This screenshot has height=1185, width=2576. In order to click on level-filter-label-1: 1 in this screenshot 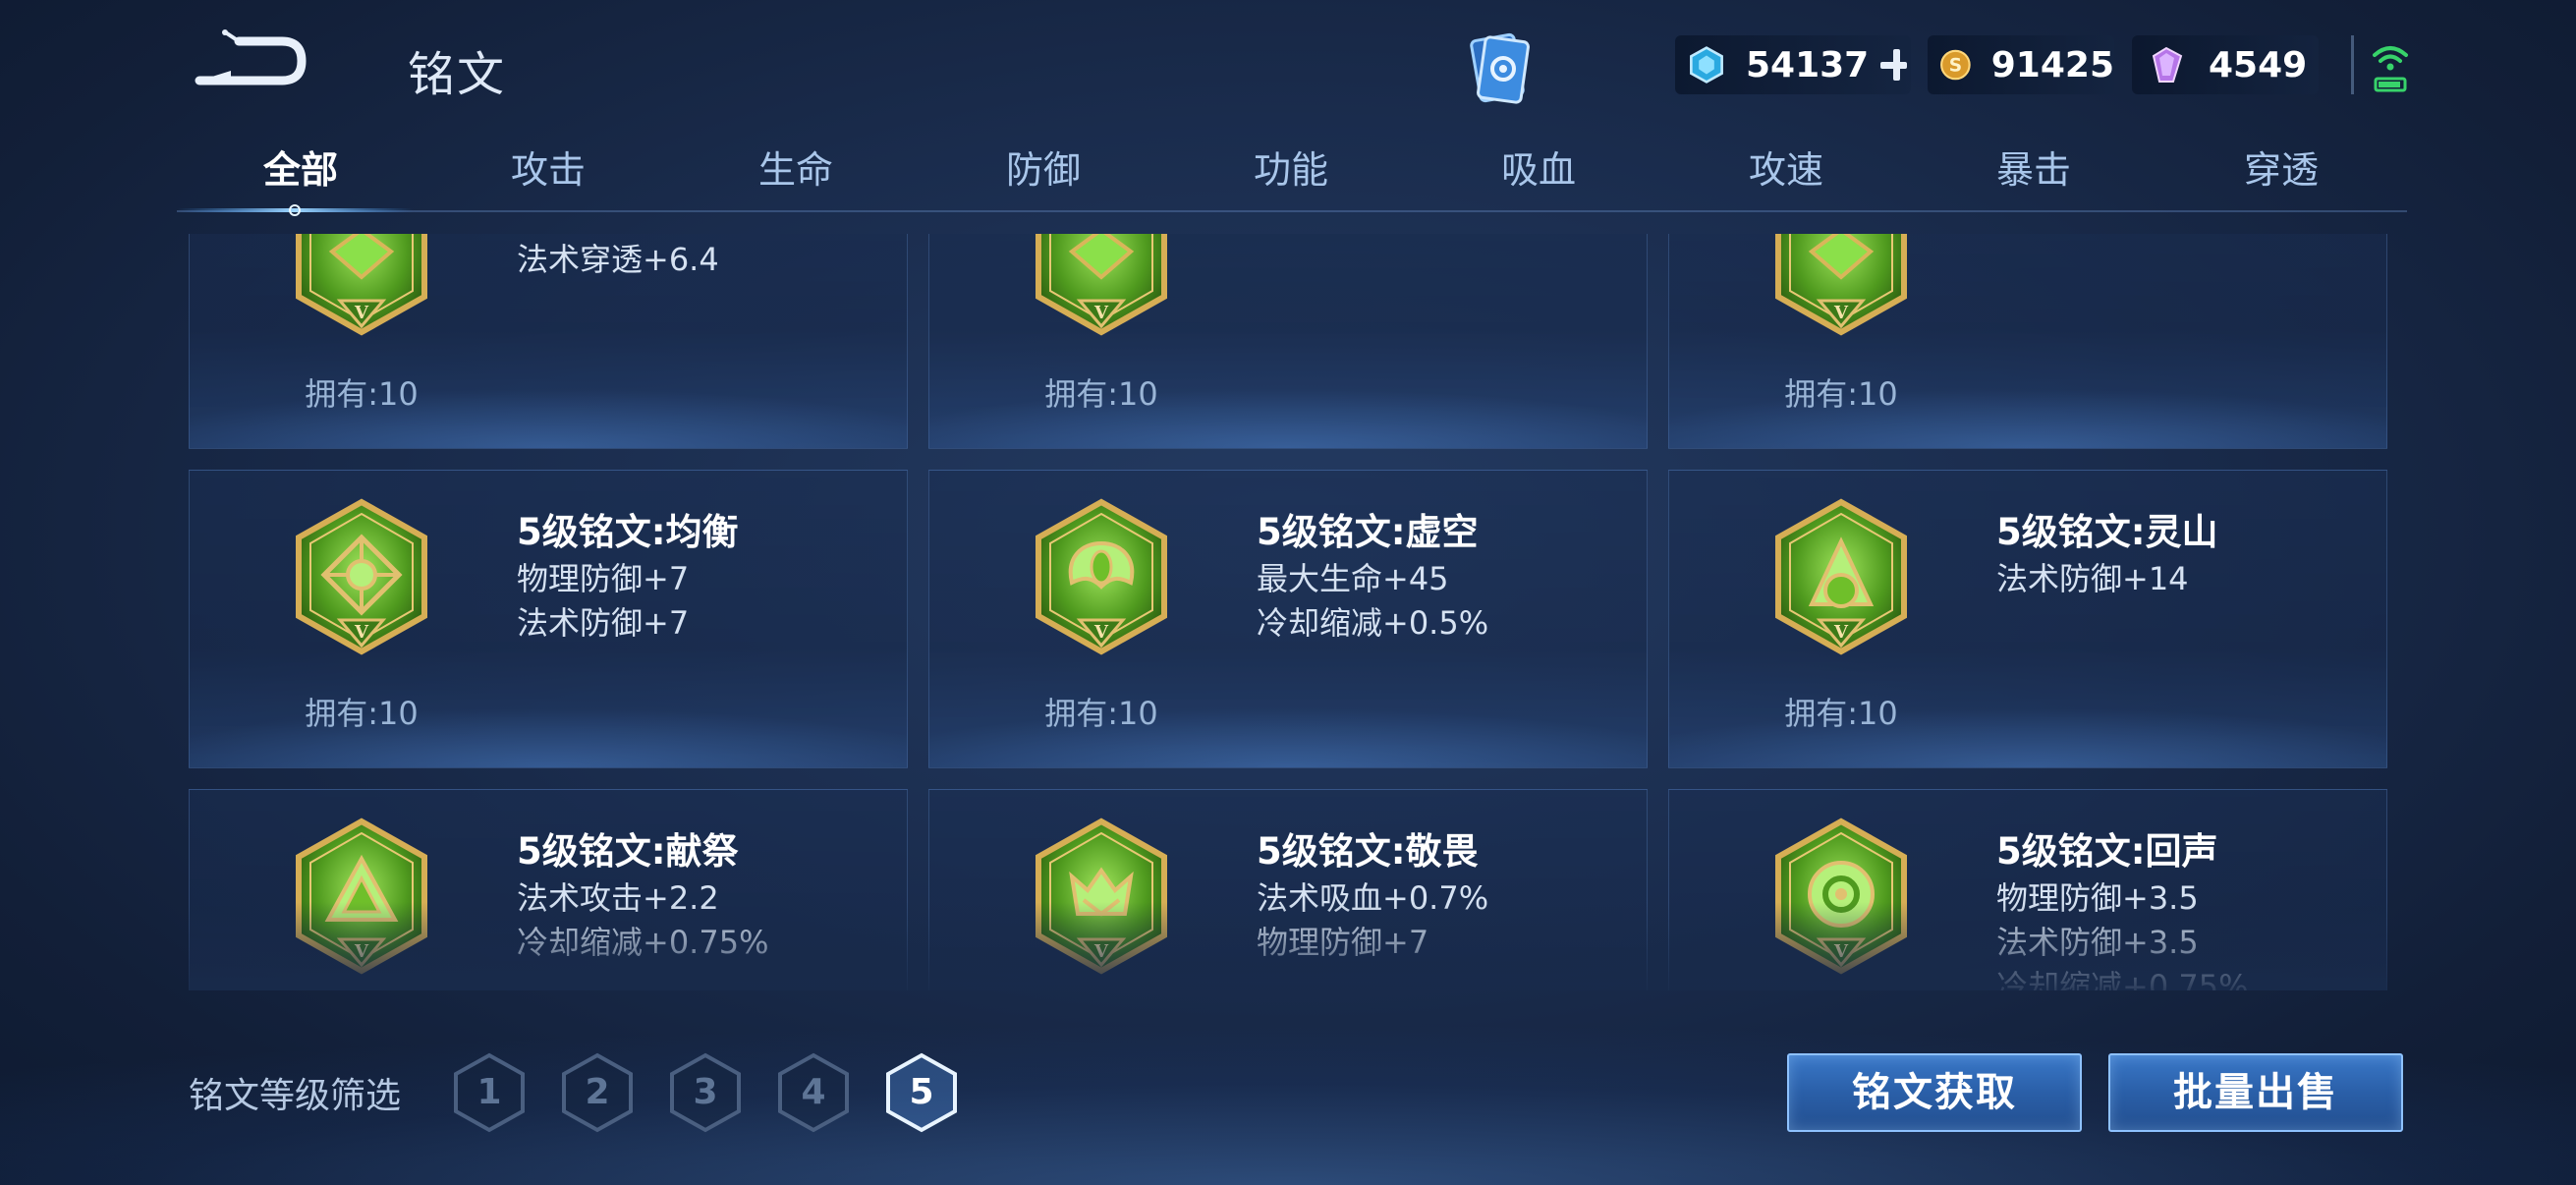, I will do `click(489, 1092)`.